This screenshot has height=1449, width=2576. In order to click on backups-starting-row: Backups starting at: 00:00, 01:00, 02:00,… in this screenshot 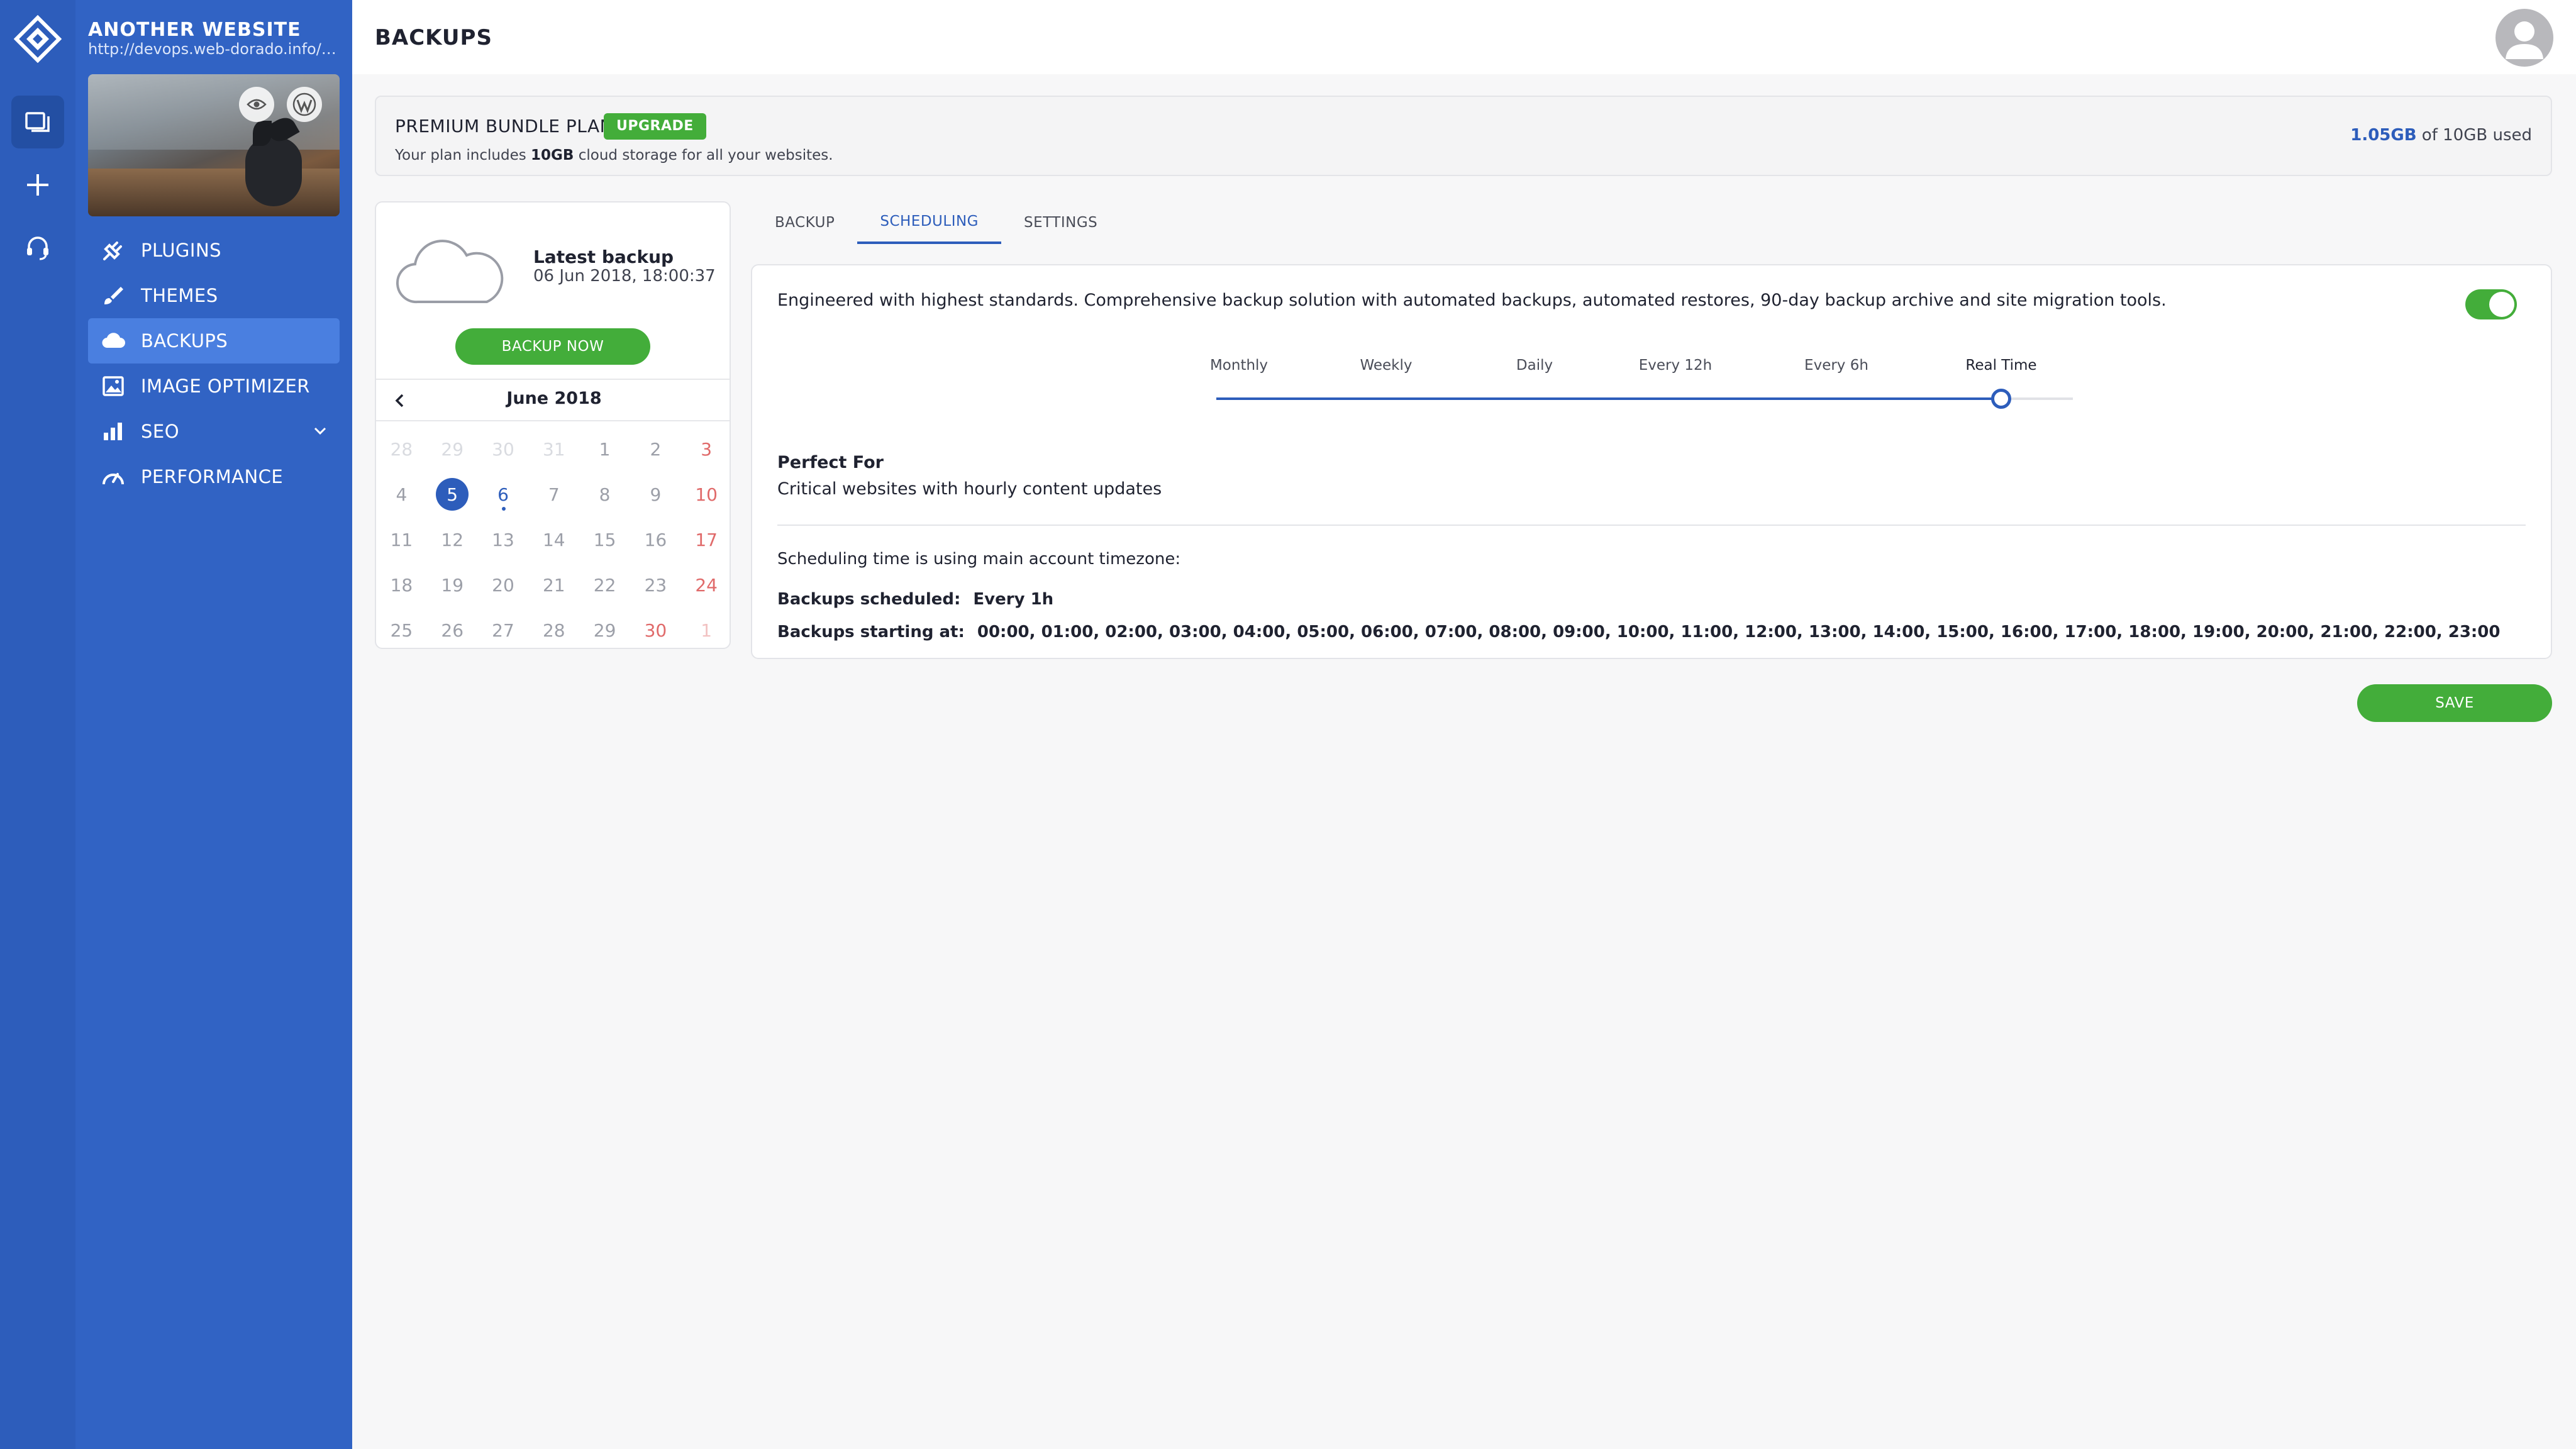, I will do `click(1639, 632)`.